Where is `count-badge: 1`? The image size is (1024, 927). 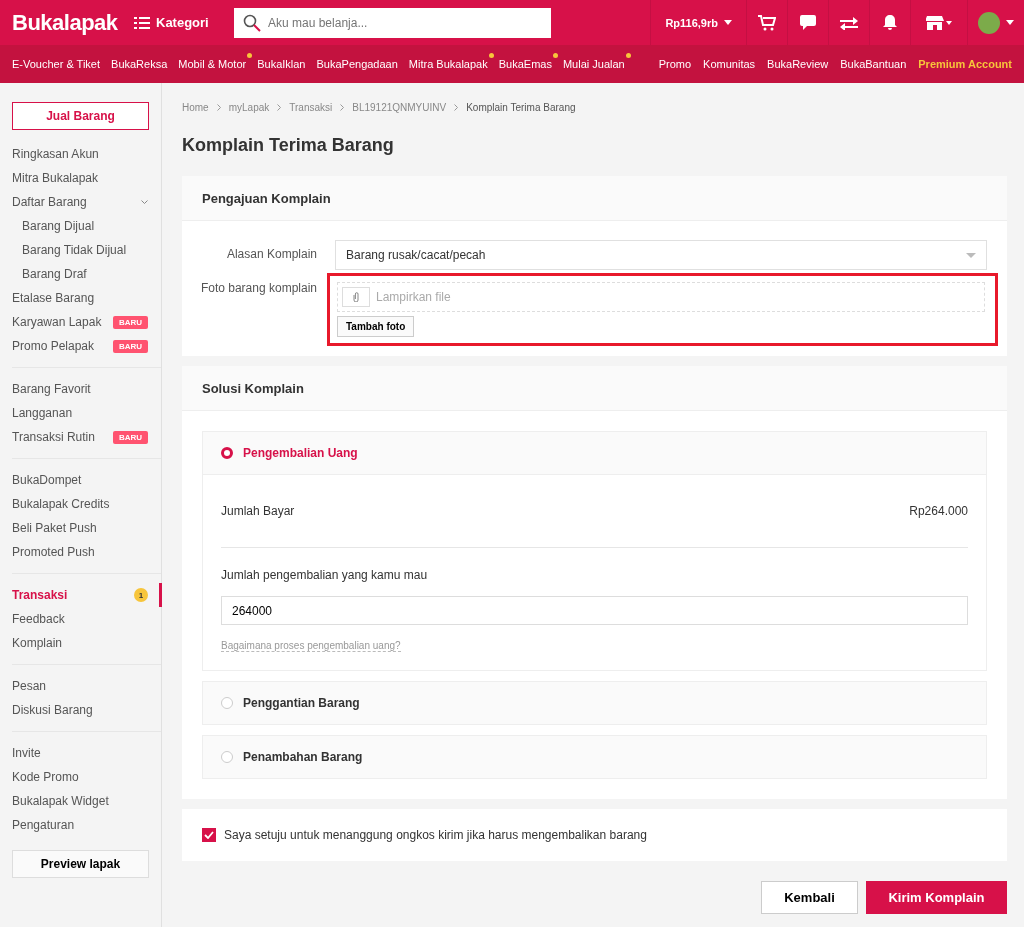
count-badge: 1 is located at coordinates (141, 595).